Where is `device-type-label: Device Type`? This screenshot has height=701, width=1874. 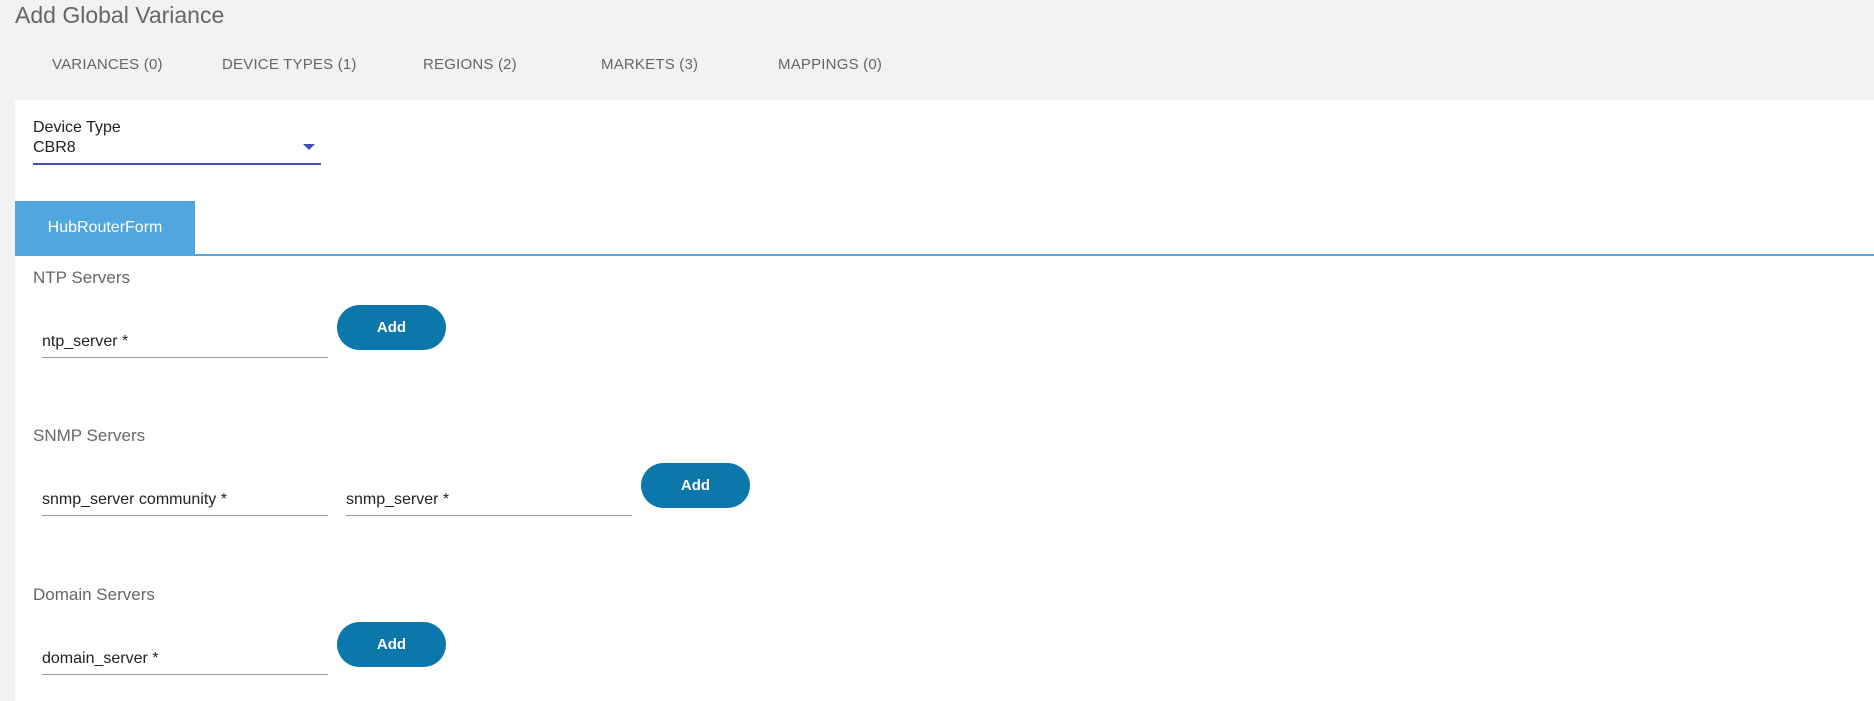
device-type-label: Device Type is located at coordinates (77, 127).